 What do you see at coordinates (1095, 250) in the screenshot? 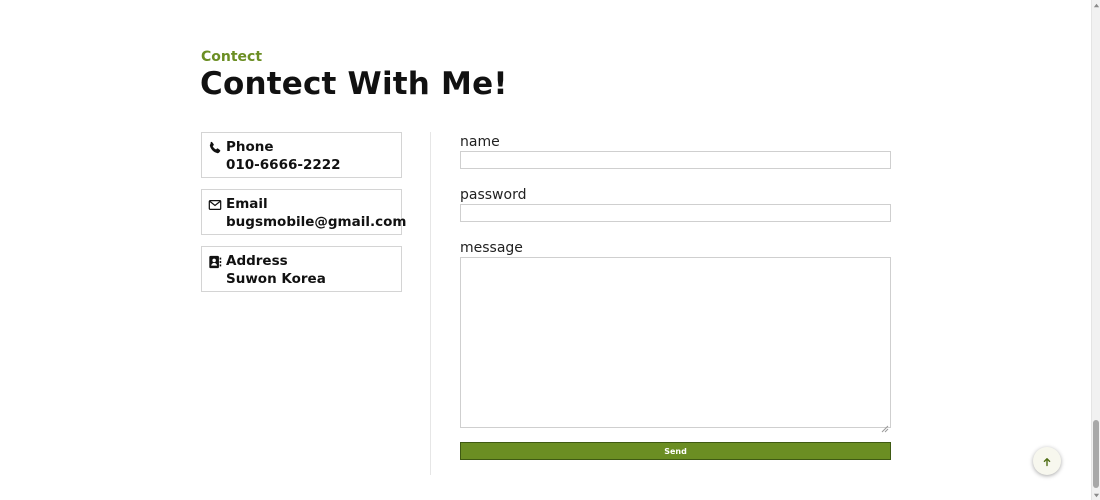
I see `page-scrollbar` at bounding box center [1095, 250].